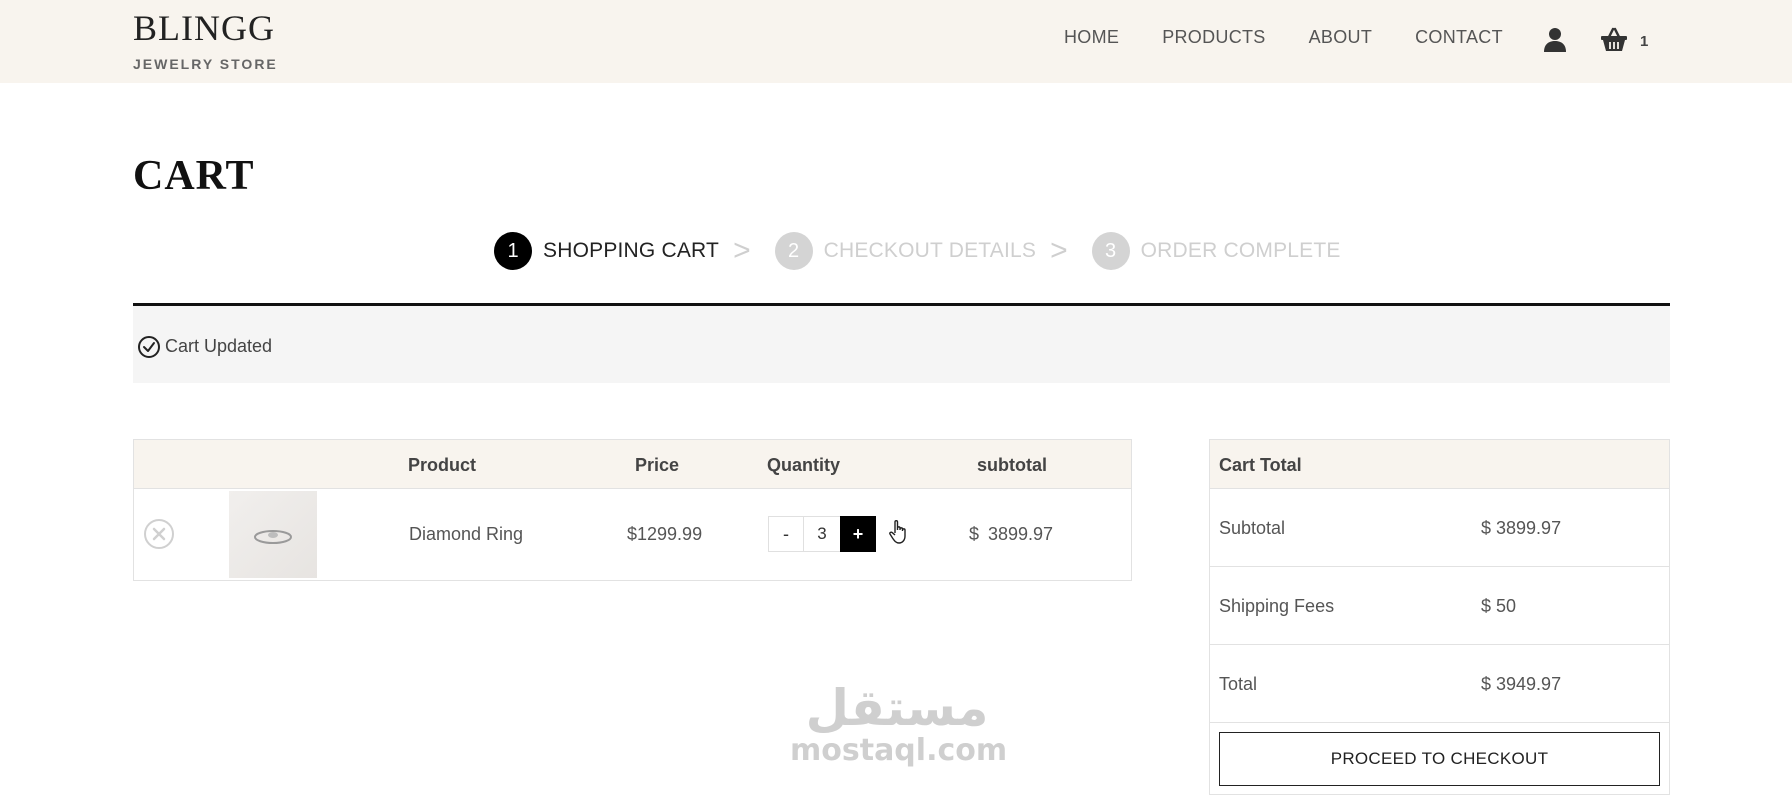 The height and width of the screenshot is (799, 1792). What do you see at coordinates (899, 750) in the screenshot?
I see `watermark-latin: mostaql.com` at bounding box center [899, 750].